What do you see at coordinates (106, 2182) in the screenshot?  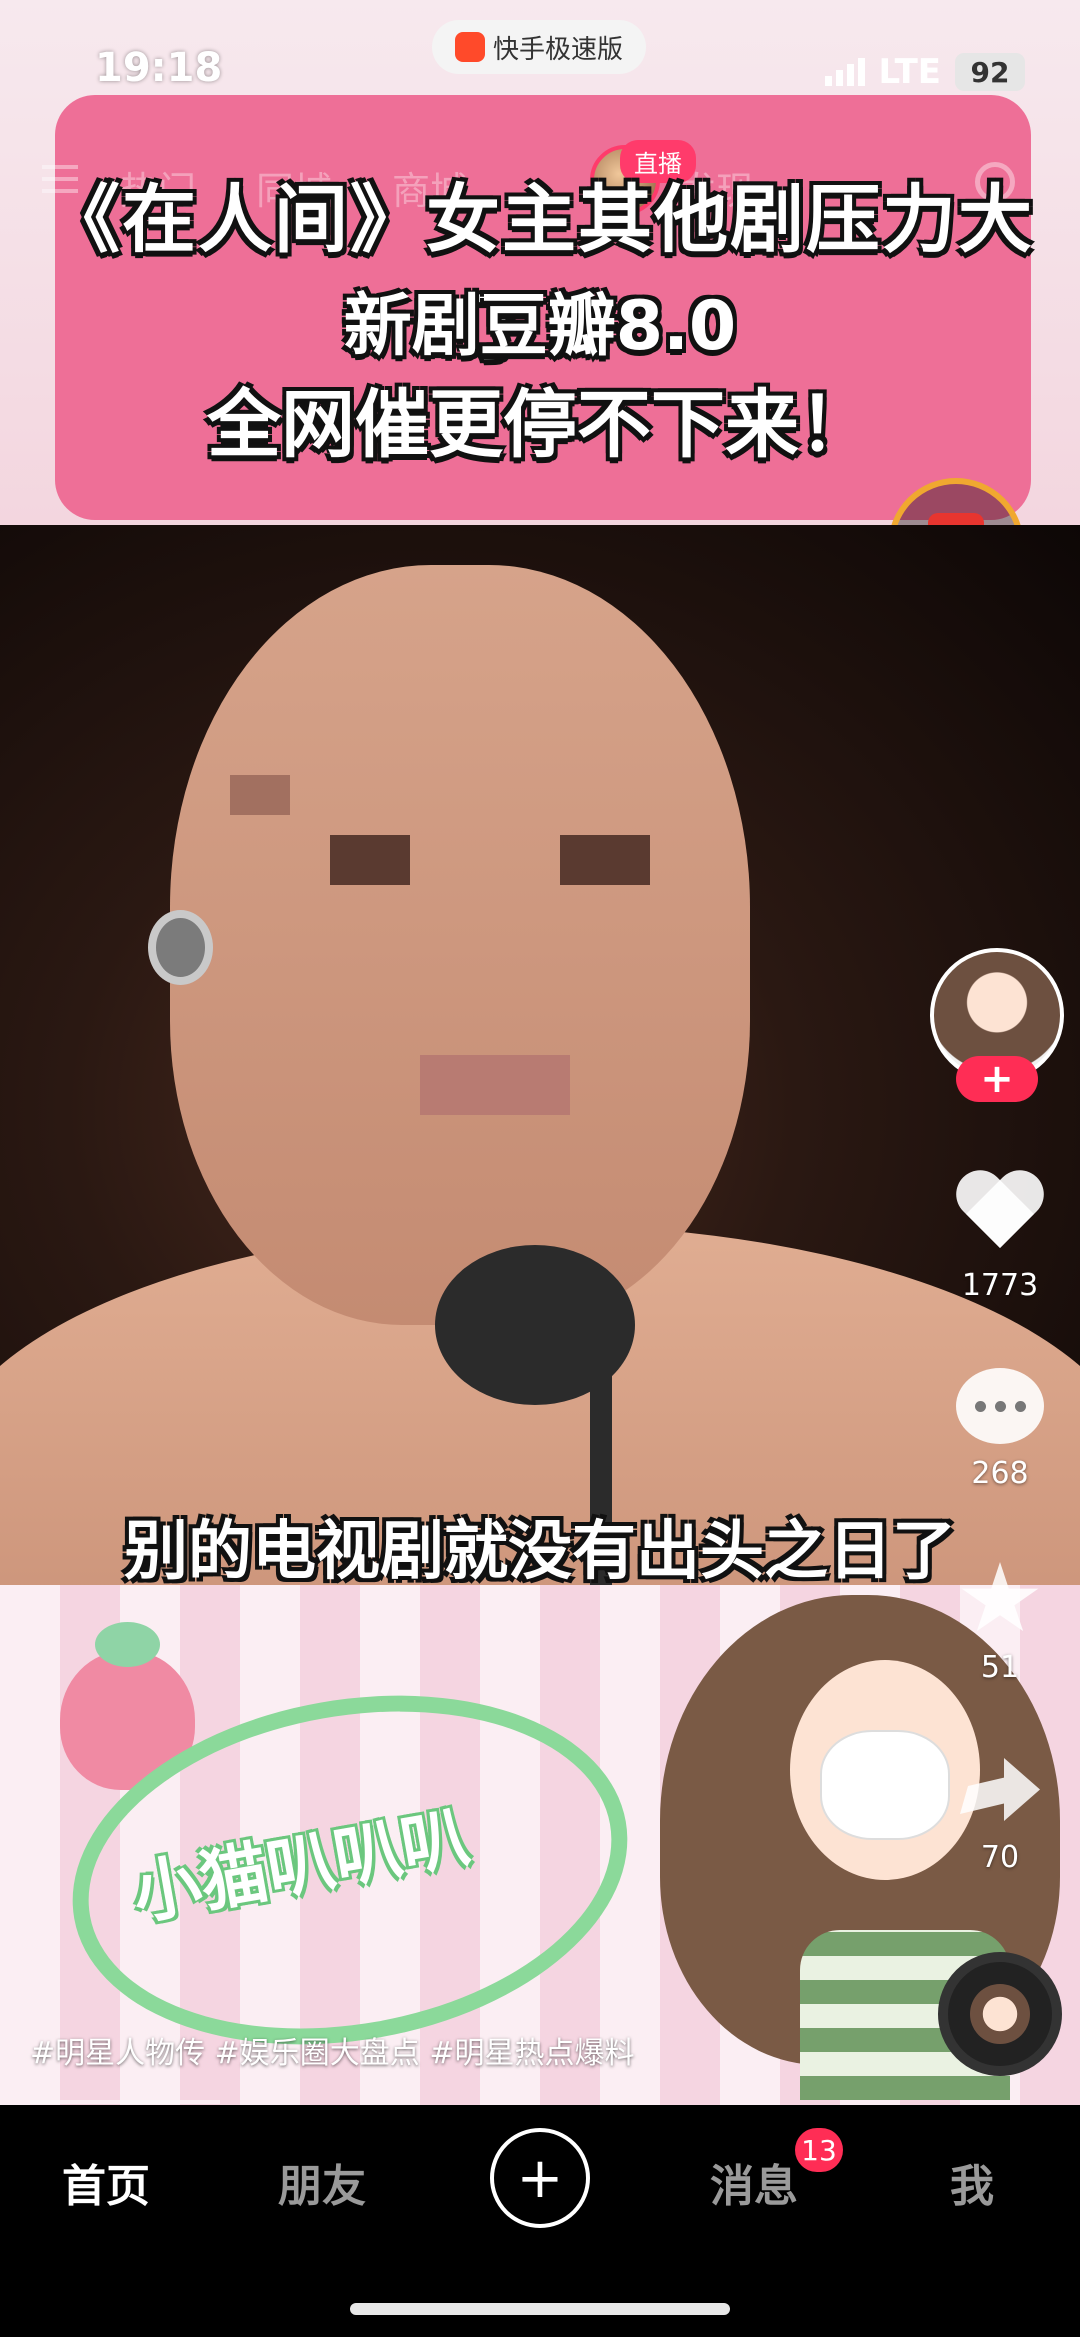 I see `tab-home: 首页` at bounding box center [106, 2182].